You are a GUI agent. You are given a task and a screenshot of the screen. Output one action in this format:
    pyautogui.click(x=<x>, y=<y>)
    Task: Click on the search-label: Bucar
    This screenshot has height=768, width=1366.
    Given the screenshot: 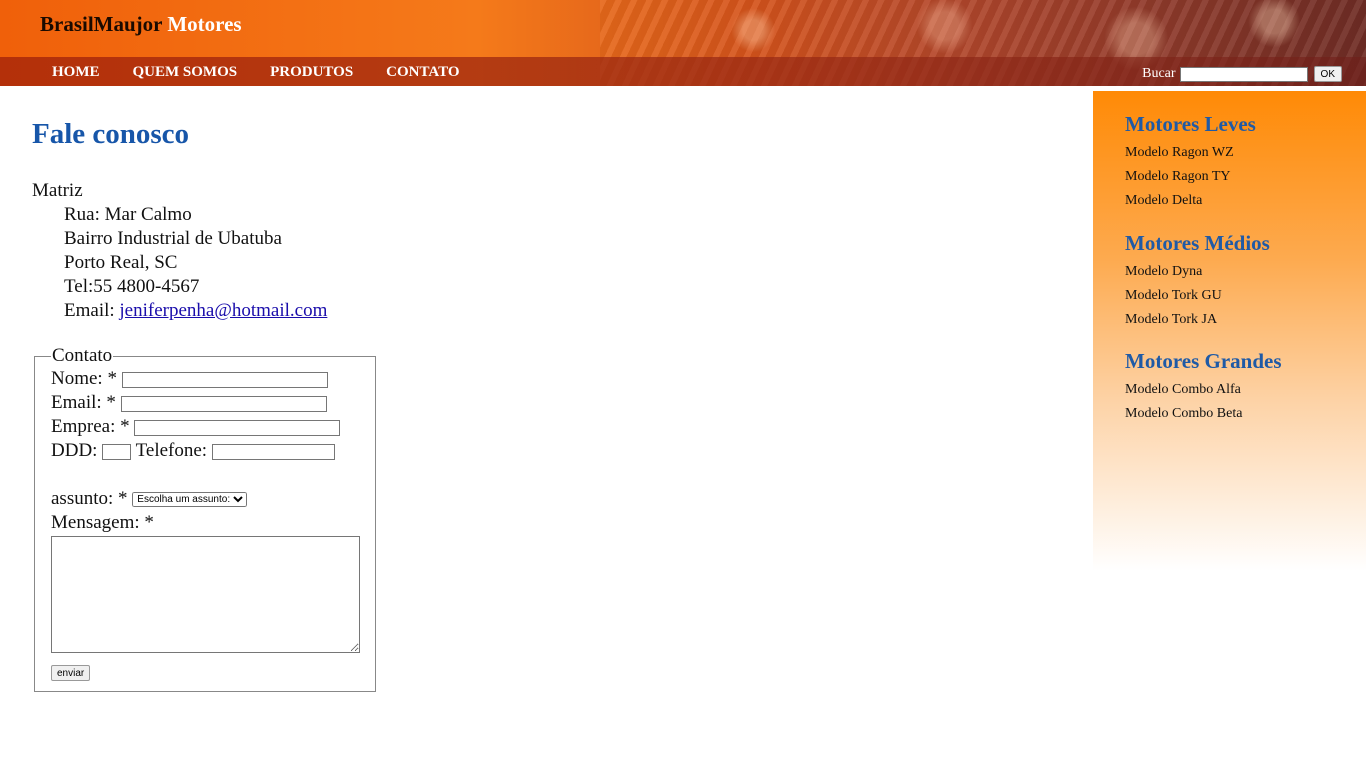 What is the action you would take?
    pyautogui.click(x=1159, y=73)
    